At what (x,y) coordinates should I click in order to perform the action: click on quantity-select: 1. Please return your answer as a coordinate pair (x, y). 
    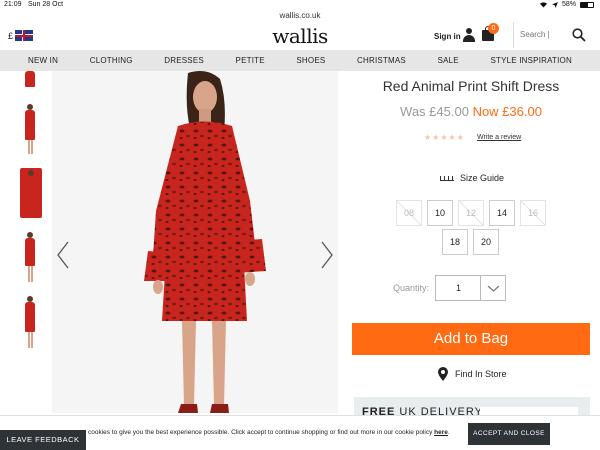
    Looking at the image, I should click on (470, 288).